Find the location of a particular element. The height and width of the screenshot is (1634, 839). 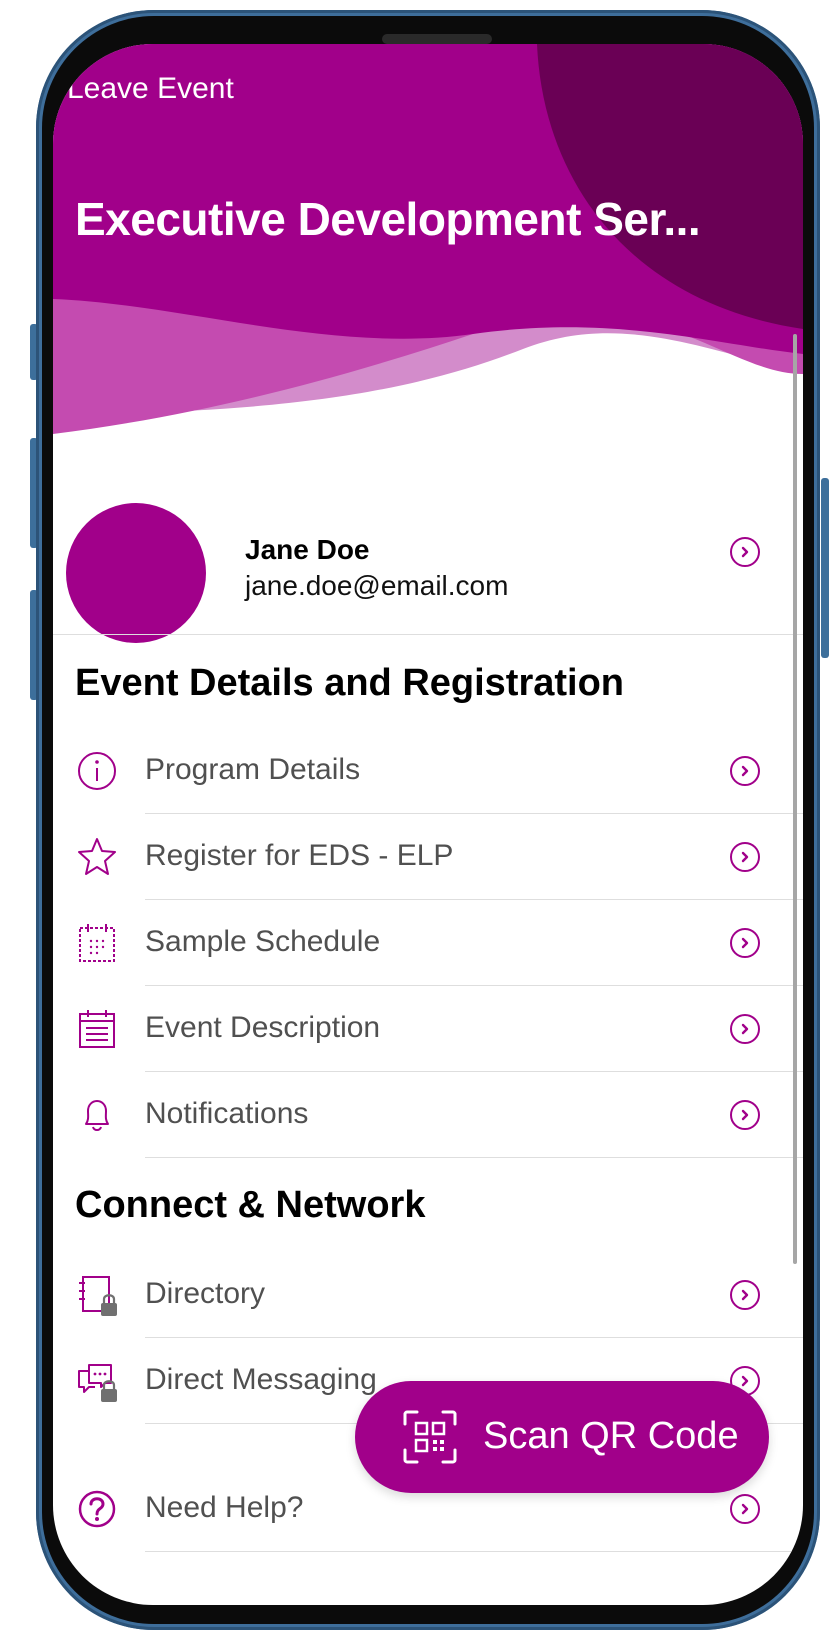

menu-item-sample-schedule: Sample Schedule is located at coordinates (428, 943).